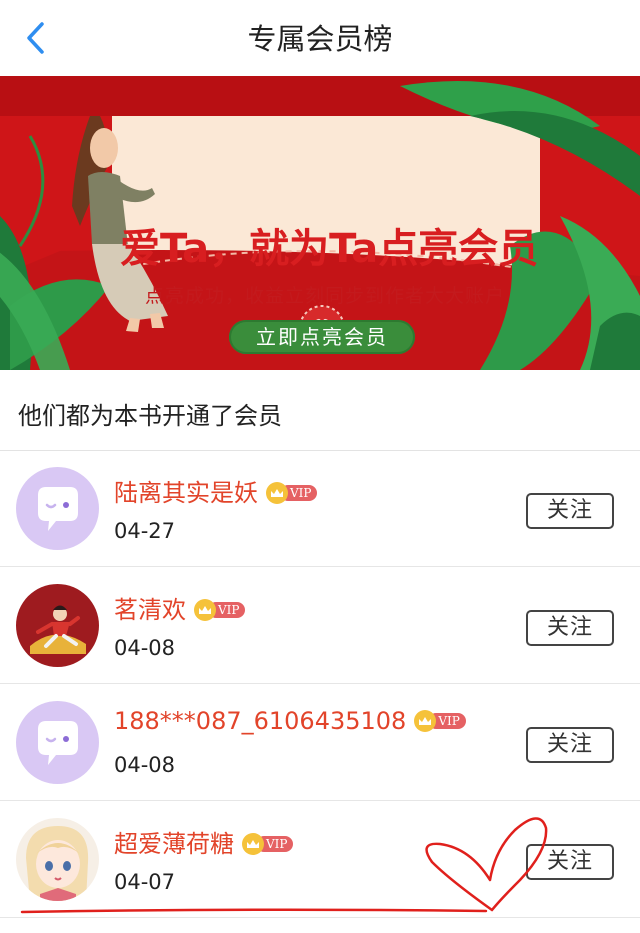 The width and height of the screenshot is (640, 933). Describe the element at coordinates (329, 249) in the screenshot. I see `banner-title: 爱Ta，就为Ta点亮会员` at that location.